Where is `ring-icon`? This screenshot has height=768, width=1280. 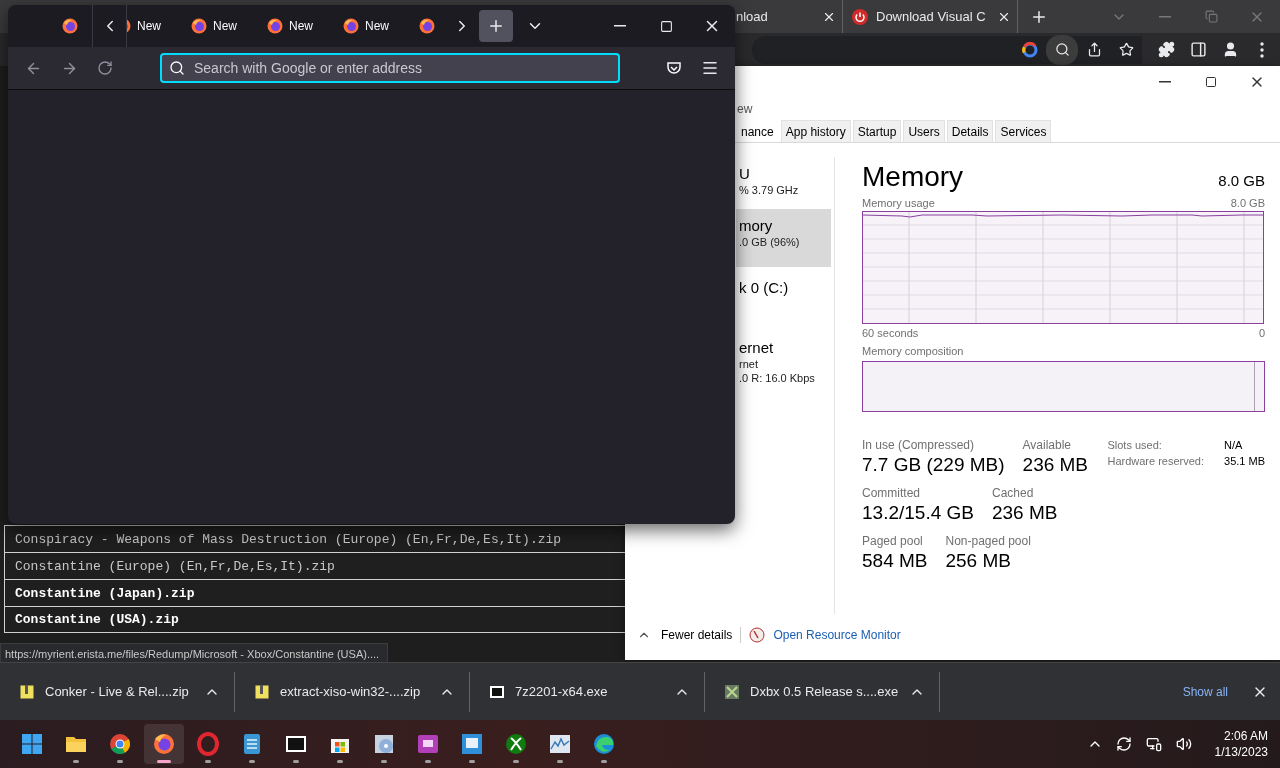 ring-icon is located at coordinates (208, 744).